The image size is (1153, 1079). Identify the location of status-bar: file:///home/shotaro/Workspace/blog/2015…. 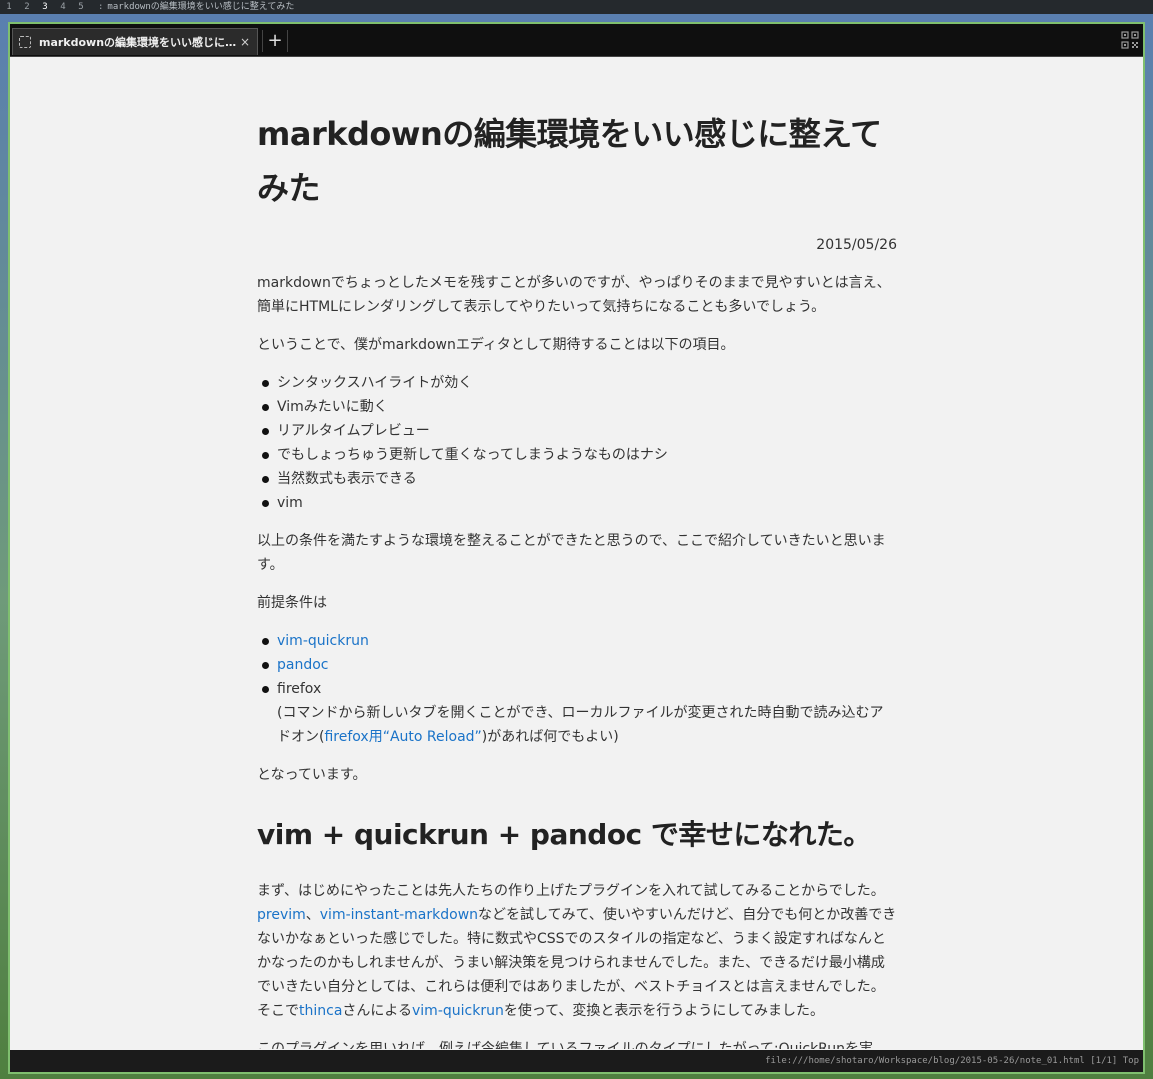
(576, 1061).